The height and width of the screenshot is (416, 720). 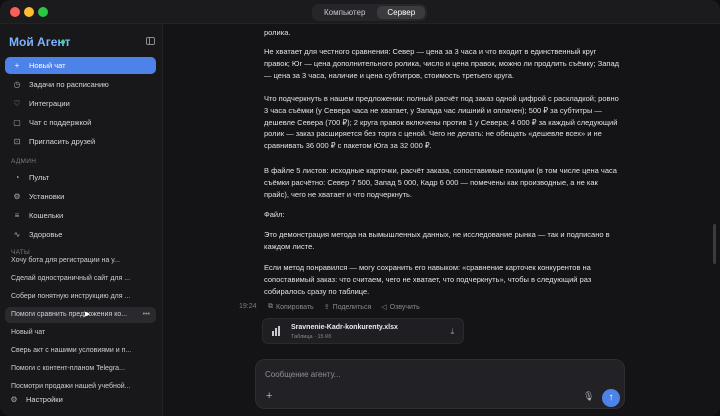 I want to click on new-chat-button: + Новый чат, so click(x=80, y=65).